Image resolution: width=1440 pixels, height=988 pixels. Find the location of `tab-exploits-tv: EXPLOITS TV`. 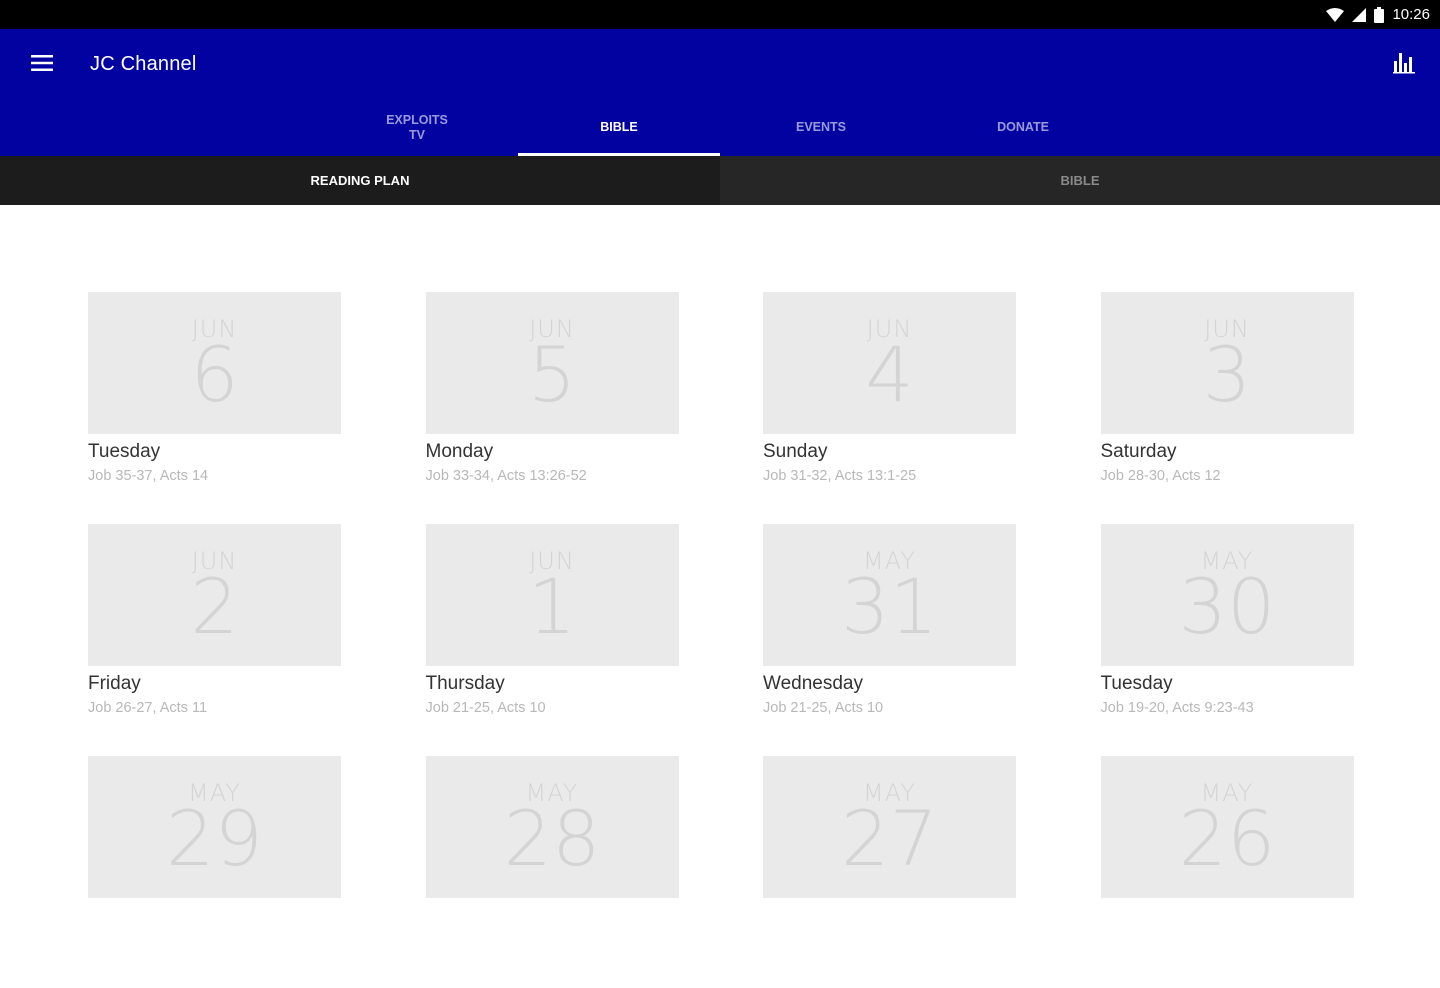

tab-exploits-tv: EXPLOITS TV is located at coordinates (417, 127).